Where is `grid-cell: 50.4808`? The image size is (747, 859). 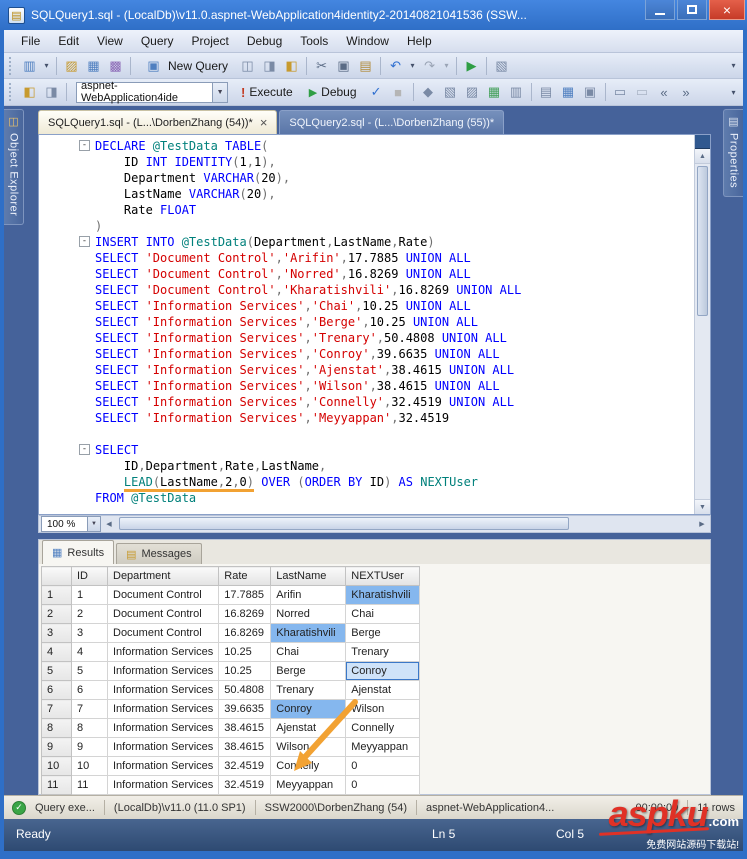 grid-cell: 50.4808 is located at coordinates (245, 690).